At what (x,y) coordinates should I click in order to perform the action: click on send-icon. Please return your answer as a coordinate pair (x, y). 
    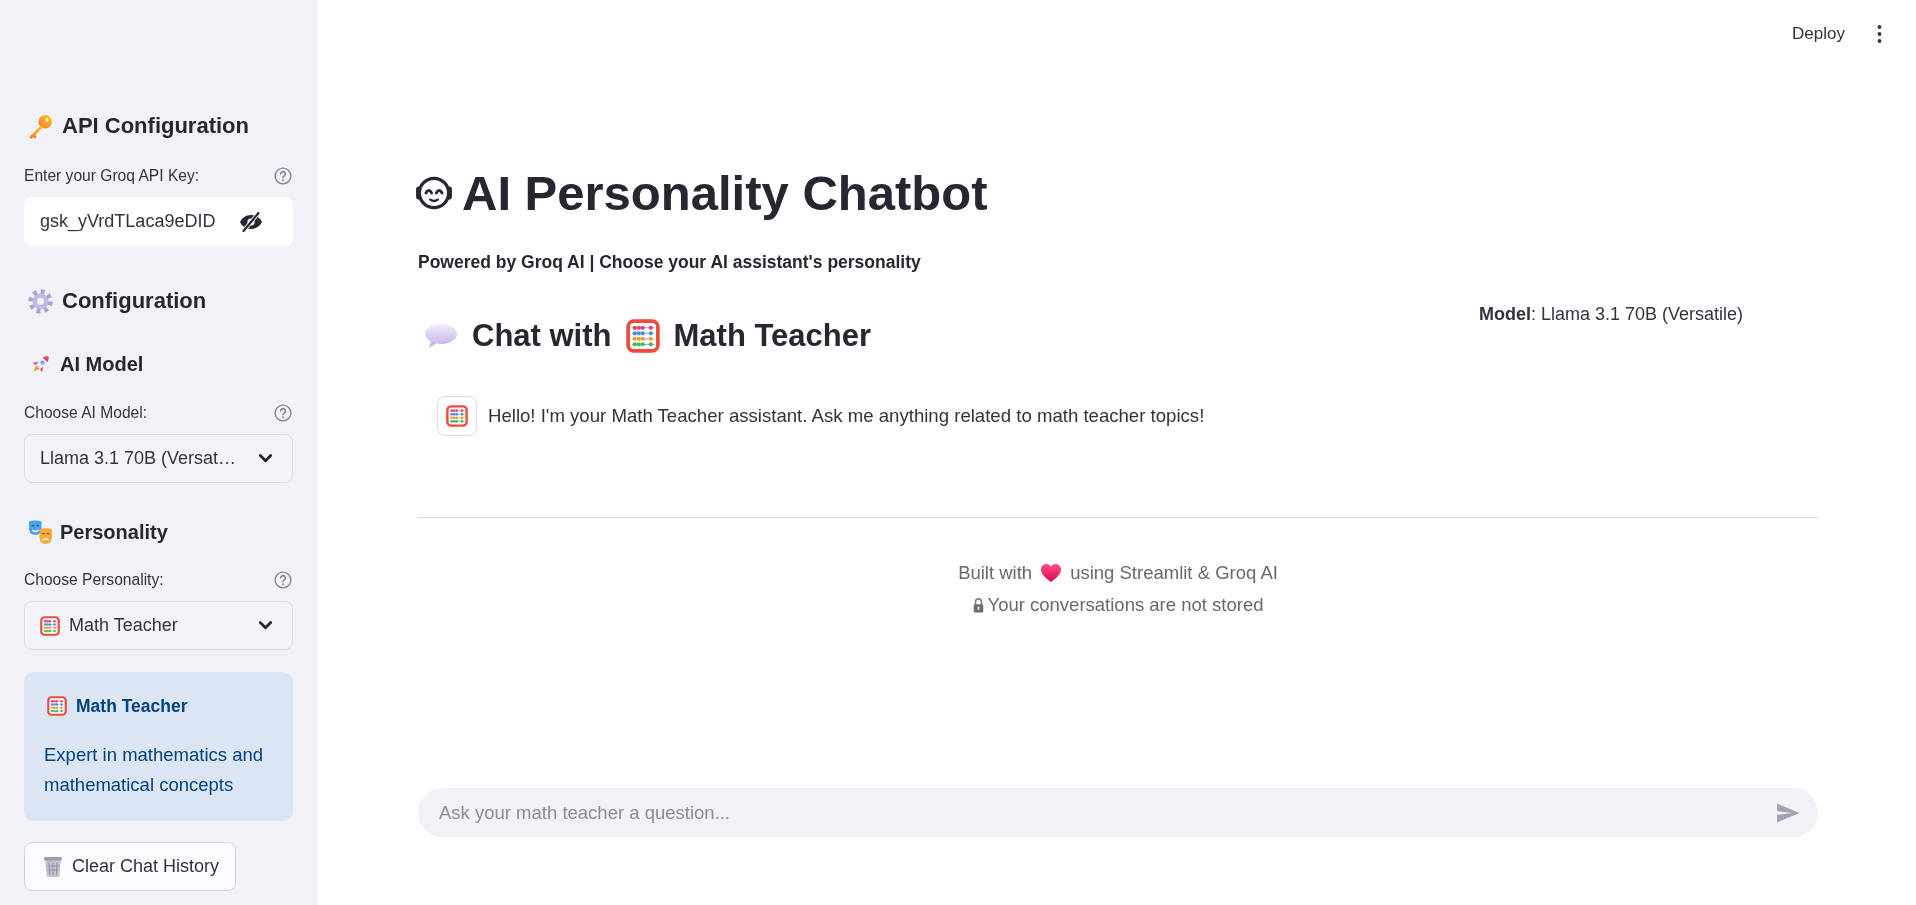
    Looking at the image, I should click on (1788, 812).